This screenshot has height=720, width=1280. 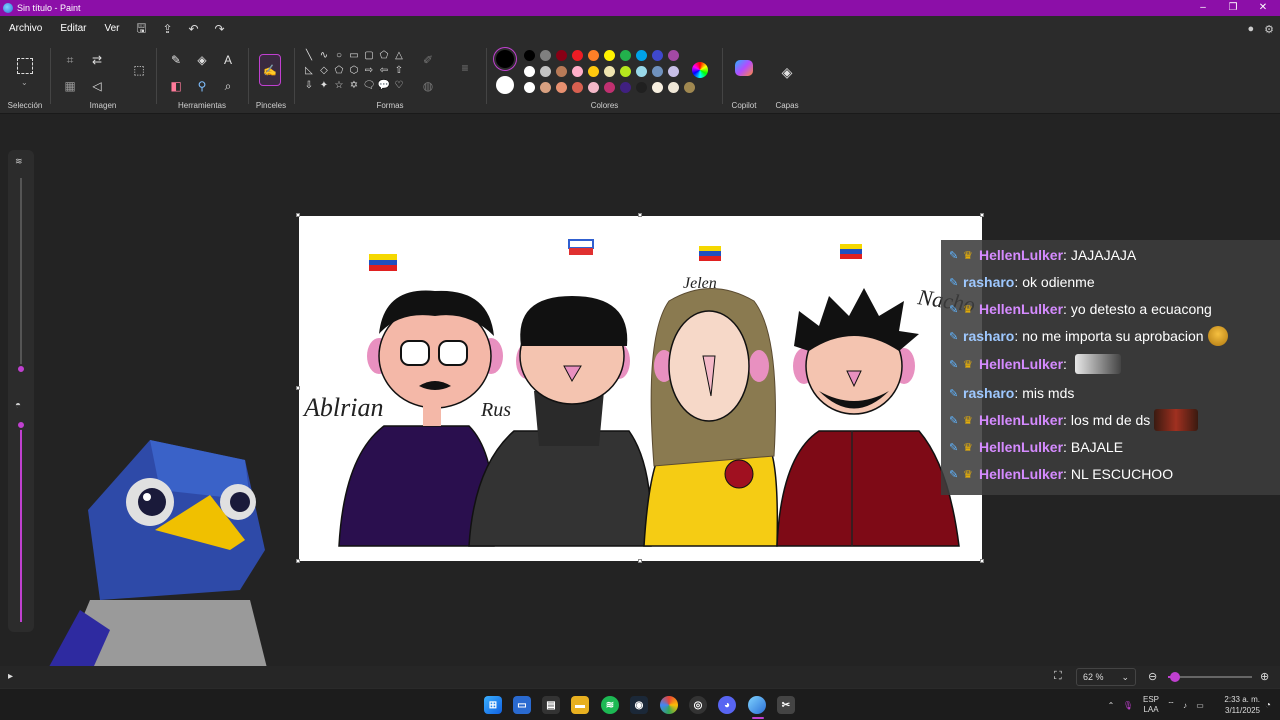 What do you see at coordinates (786, 705) in the screenshot?
I see `snipping-tool-icon: ✂` at bounding box center [786, 705].